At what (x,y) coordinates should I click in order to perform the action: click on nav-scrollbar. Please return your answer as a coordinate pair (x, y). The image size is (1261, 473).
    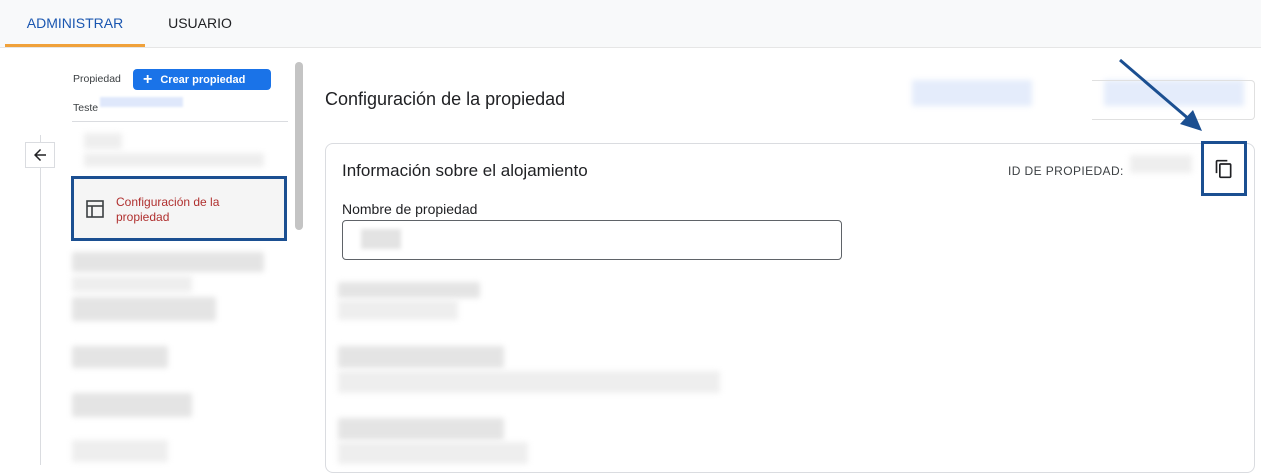
    Looking at the image, I should click on (299, 146).